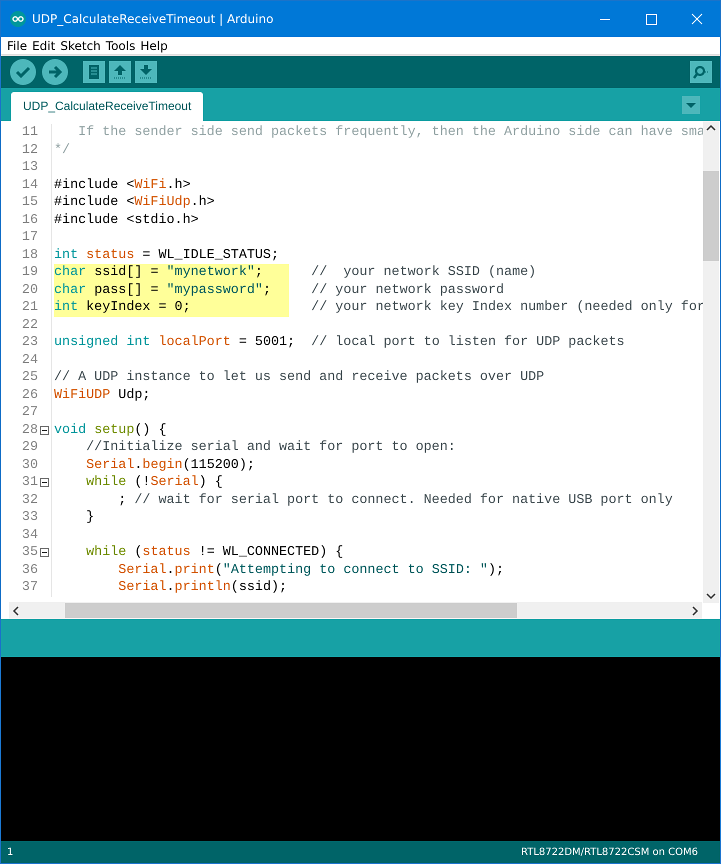 This screenshot has height=864, width=721. I want to click on menu-item: Sketch, so click(80, 45).